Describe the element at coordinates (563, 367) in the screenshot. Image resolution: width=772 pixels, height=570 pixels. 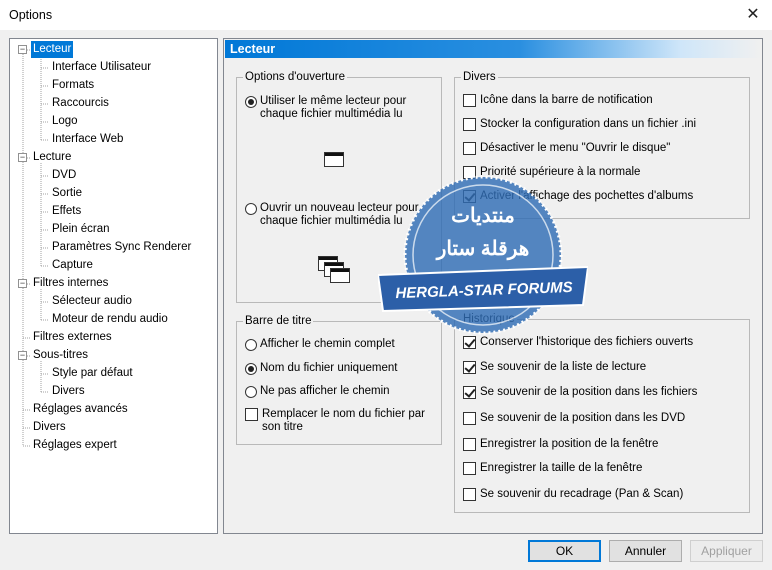
I see `checkbox-label: Se souvenir de la liste de lecture` at that location.